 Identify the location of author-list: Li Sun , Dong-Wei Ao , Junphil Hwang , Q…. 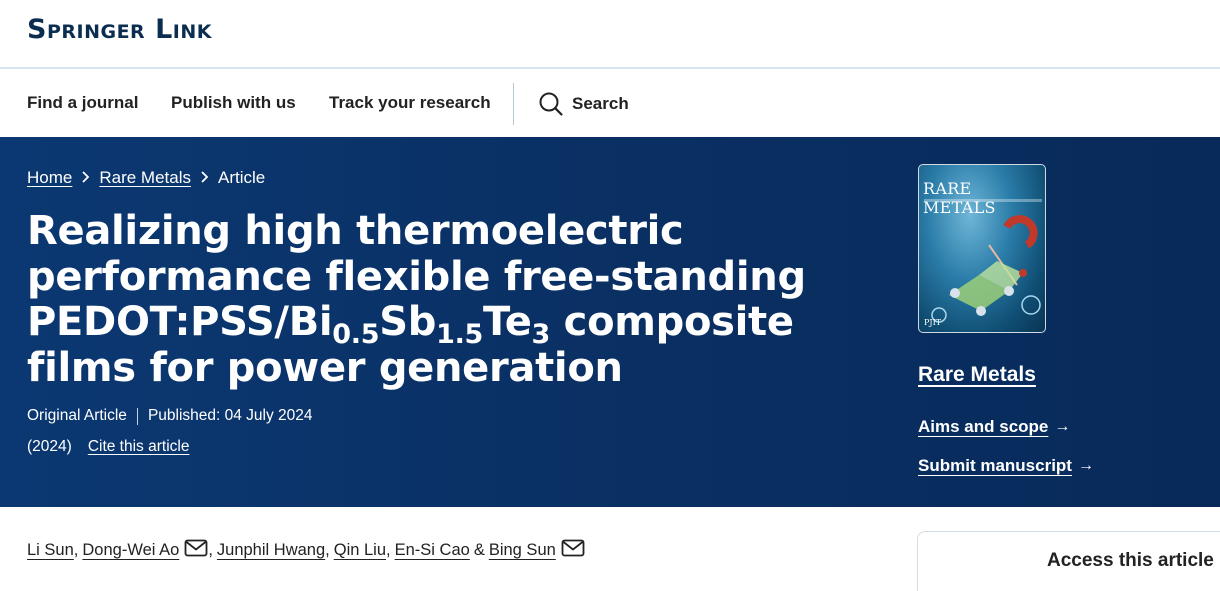
(306, 550).